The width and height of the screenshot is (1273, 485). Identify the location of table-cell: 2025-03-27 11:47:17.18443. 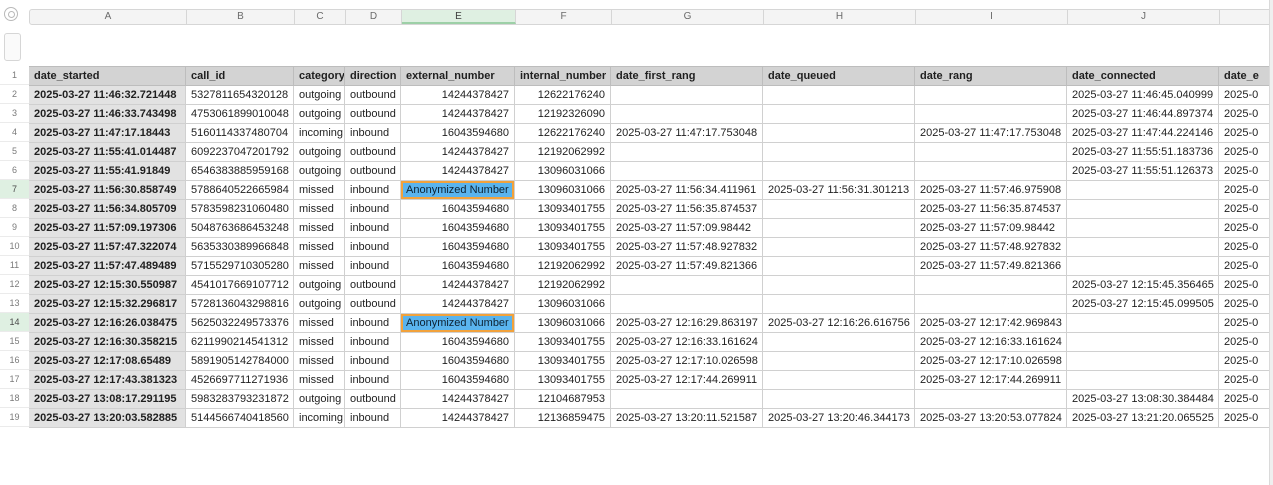
(107, 133).